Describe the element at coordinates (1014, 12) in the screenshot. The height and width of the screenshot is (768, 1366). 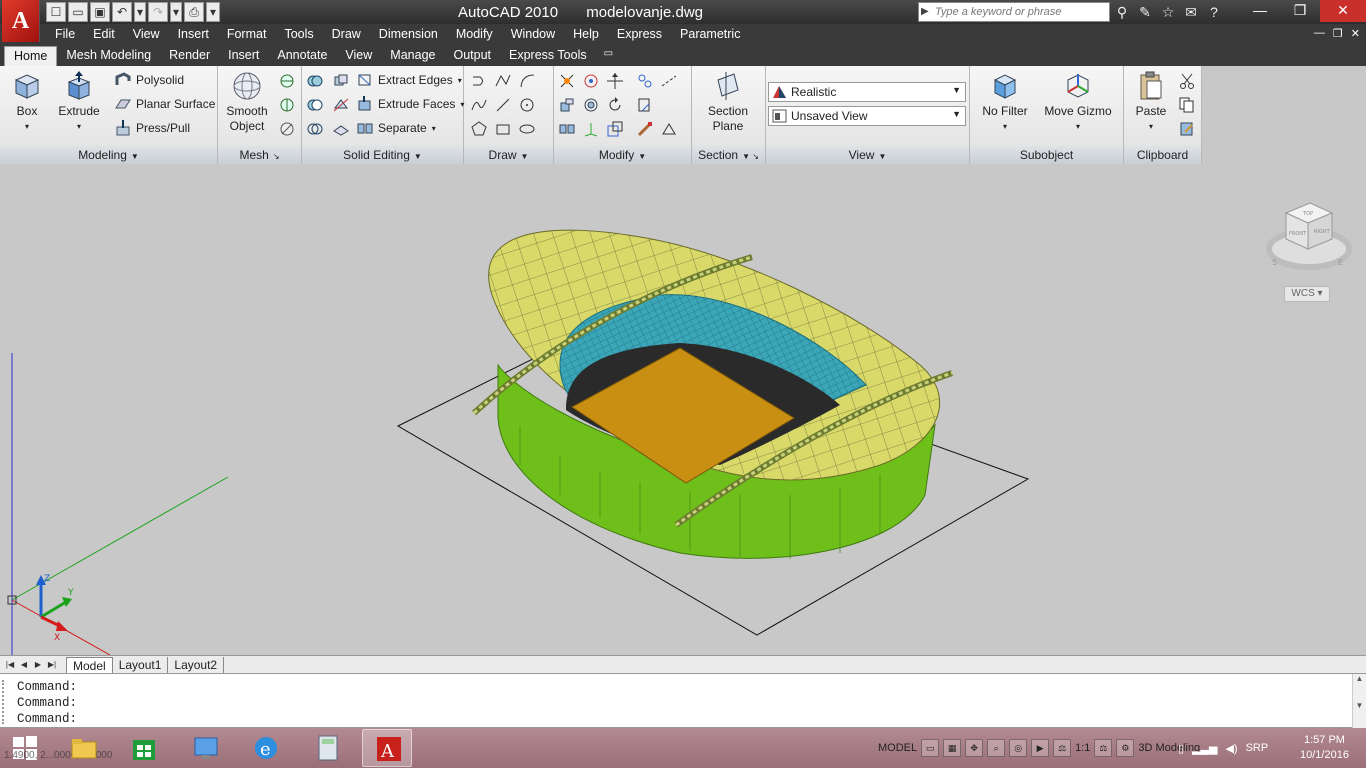
I see `infocenter-search-input: ▶ Type a keyword or phrase` at that location.